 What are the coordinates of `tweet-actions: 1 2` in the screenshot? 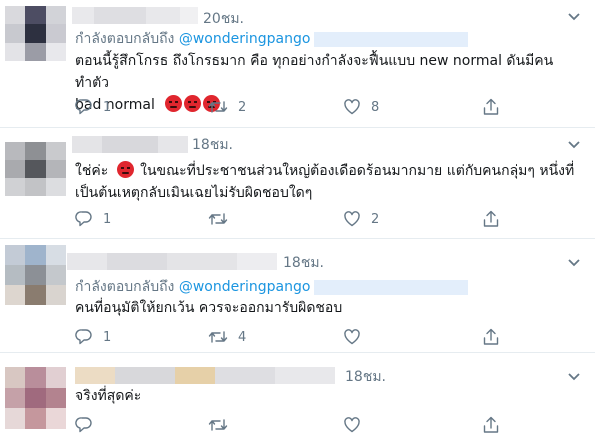 It's located at (327, 220).